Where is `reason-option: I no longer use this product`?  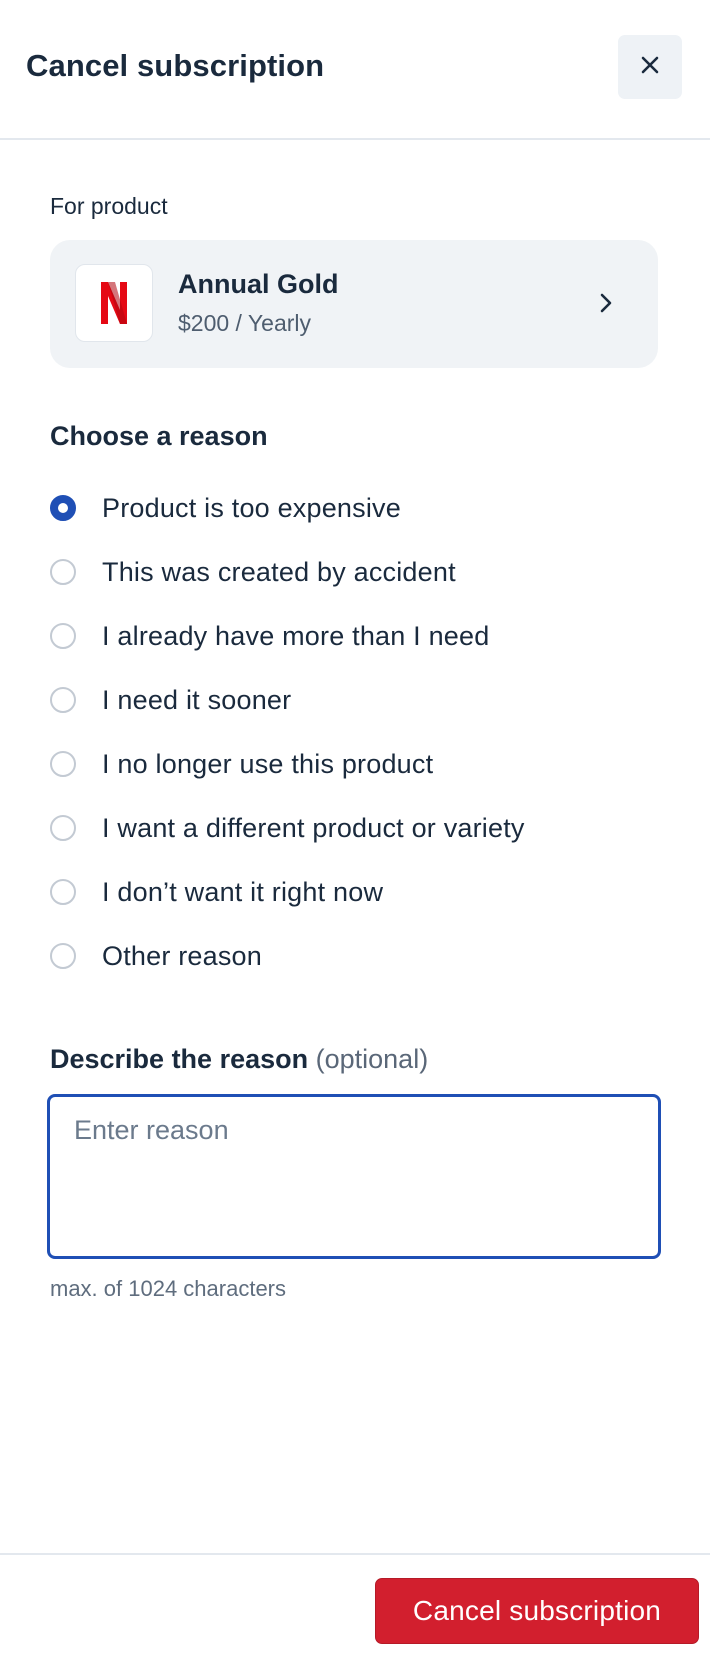
reason-option: I no longer use this product is located at coordinates (360, 764).